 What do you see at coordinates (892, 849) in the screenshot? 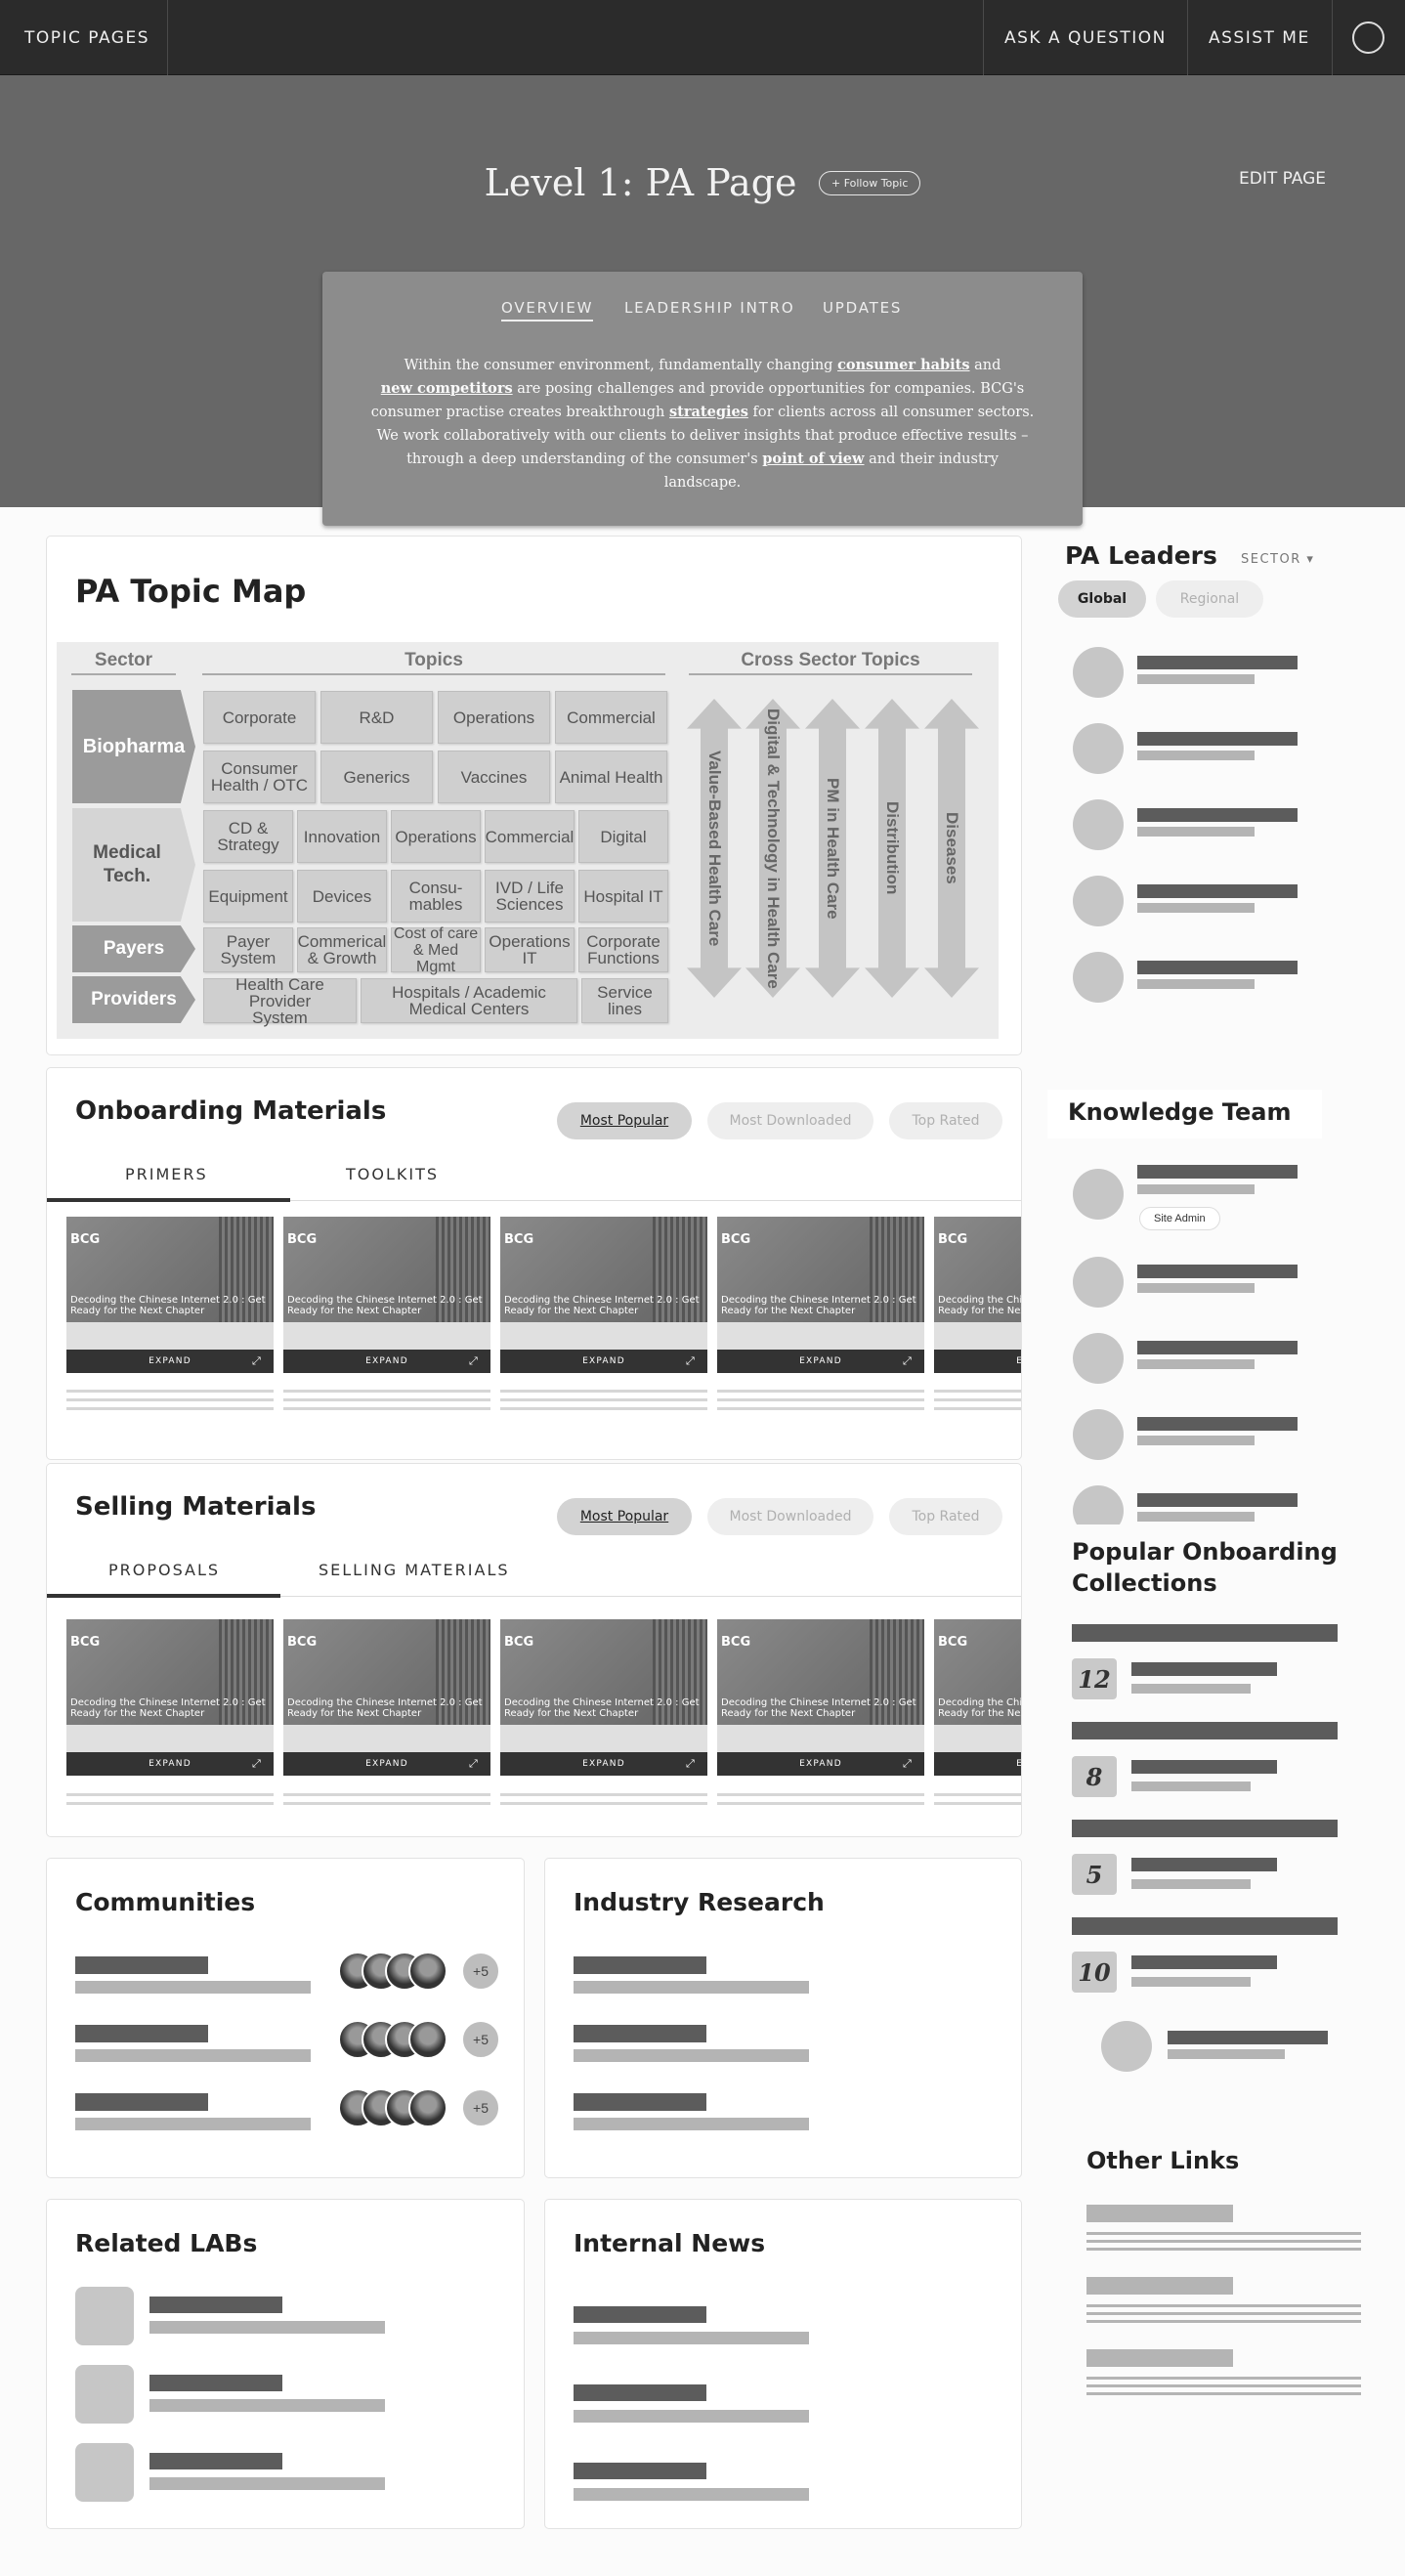
I see `cross-topic: Distribution` at bounding box center [892, 849].